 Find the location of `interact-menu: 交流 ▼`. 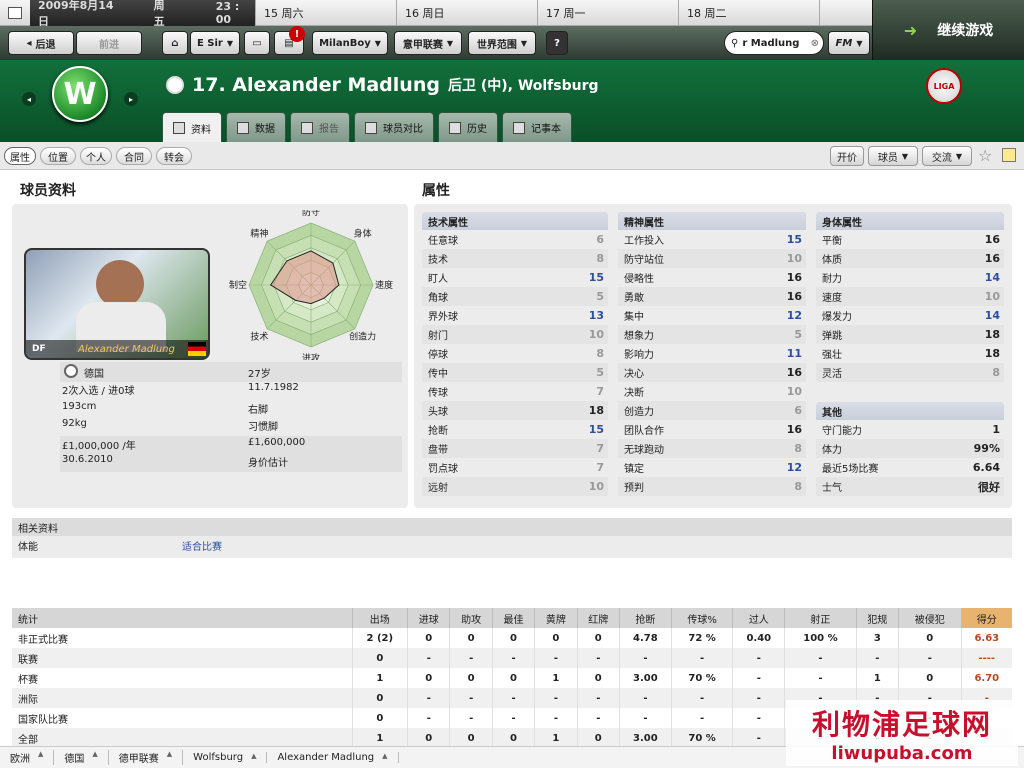

interact-menu: 交流 ▼ is located at coordinates (947, 156).